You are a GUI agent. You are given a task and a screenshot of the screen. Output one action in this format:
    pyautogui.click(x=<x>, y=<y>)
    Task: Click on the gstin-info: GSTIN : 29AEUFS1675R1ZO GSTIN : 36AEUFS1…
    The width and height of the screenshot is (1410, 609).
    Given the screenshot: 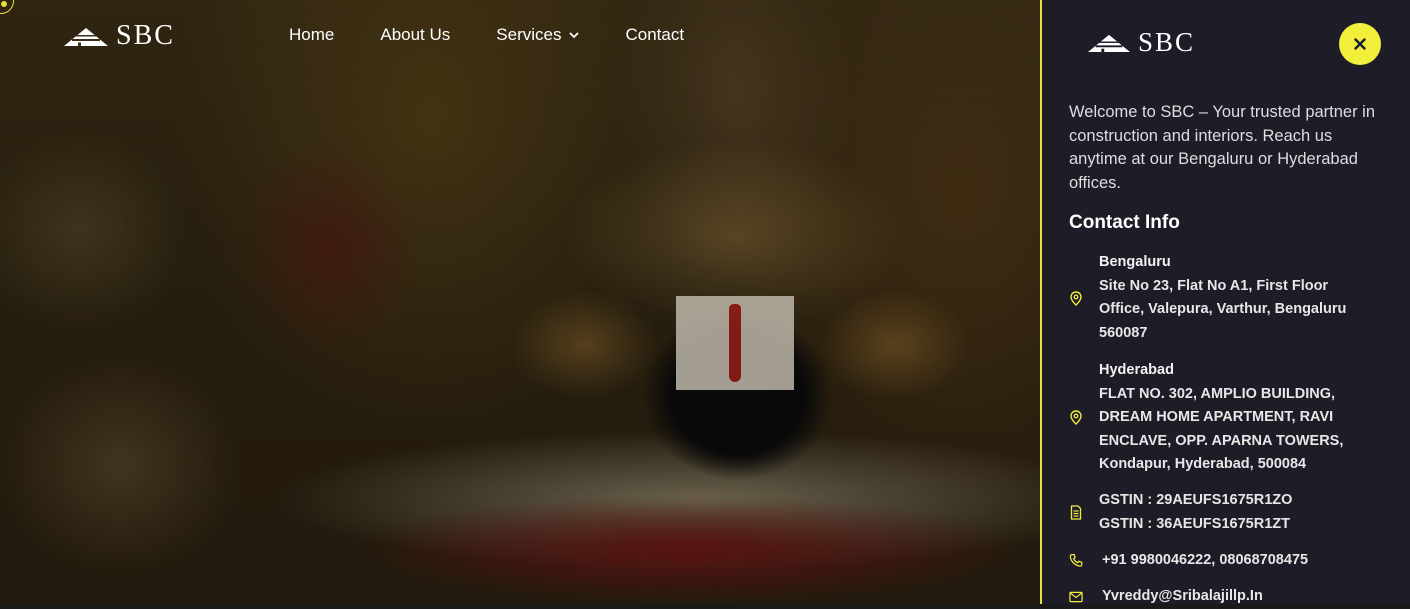 What is the action you would take?
    pyautogui.click(x=1229, y=512)
    